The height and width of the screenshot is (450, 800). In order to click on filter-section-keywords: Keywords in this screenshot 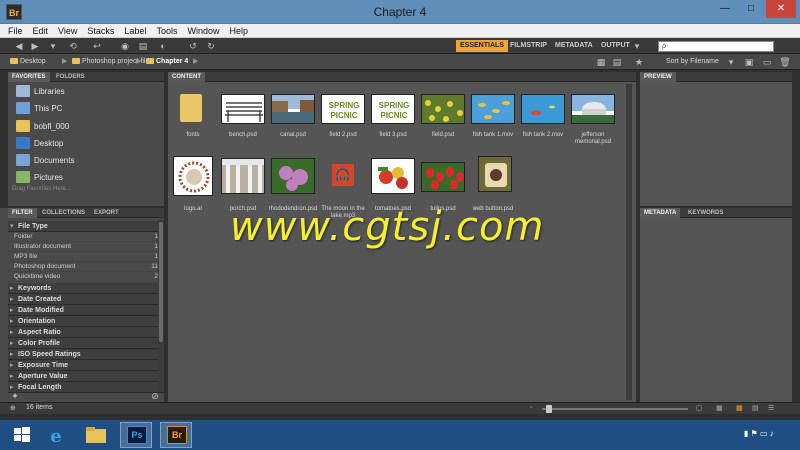, I will do `click(86, 288)`.